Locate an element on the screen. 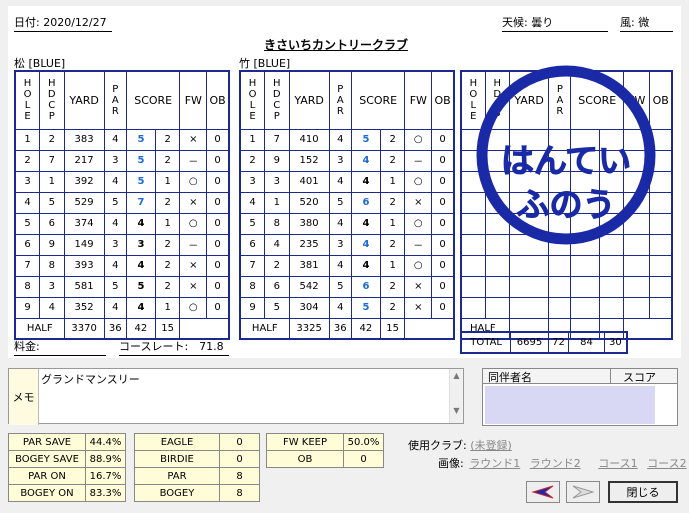 This screenshot has height=513, width=689. companion-list: 同伴者名 スコア is located at coordinates (580, 397).